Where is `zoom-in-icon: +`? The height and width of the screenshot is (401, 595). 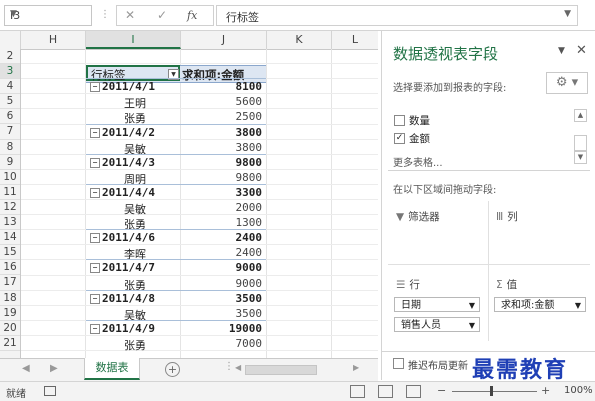
zoom-in-icon: + is located at coordinates (545, 390).